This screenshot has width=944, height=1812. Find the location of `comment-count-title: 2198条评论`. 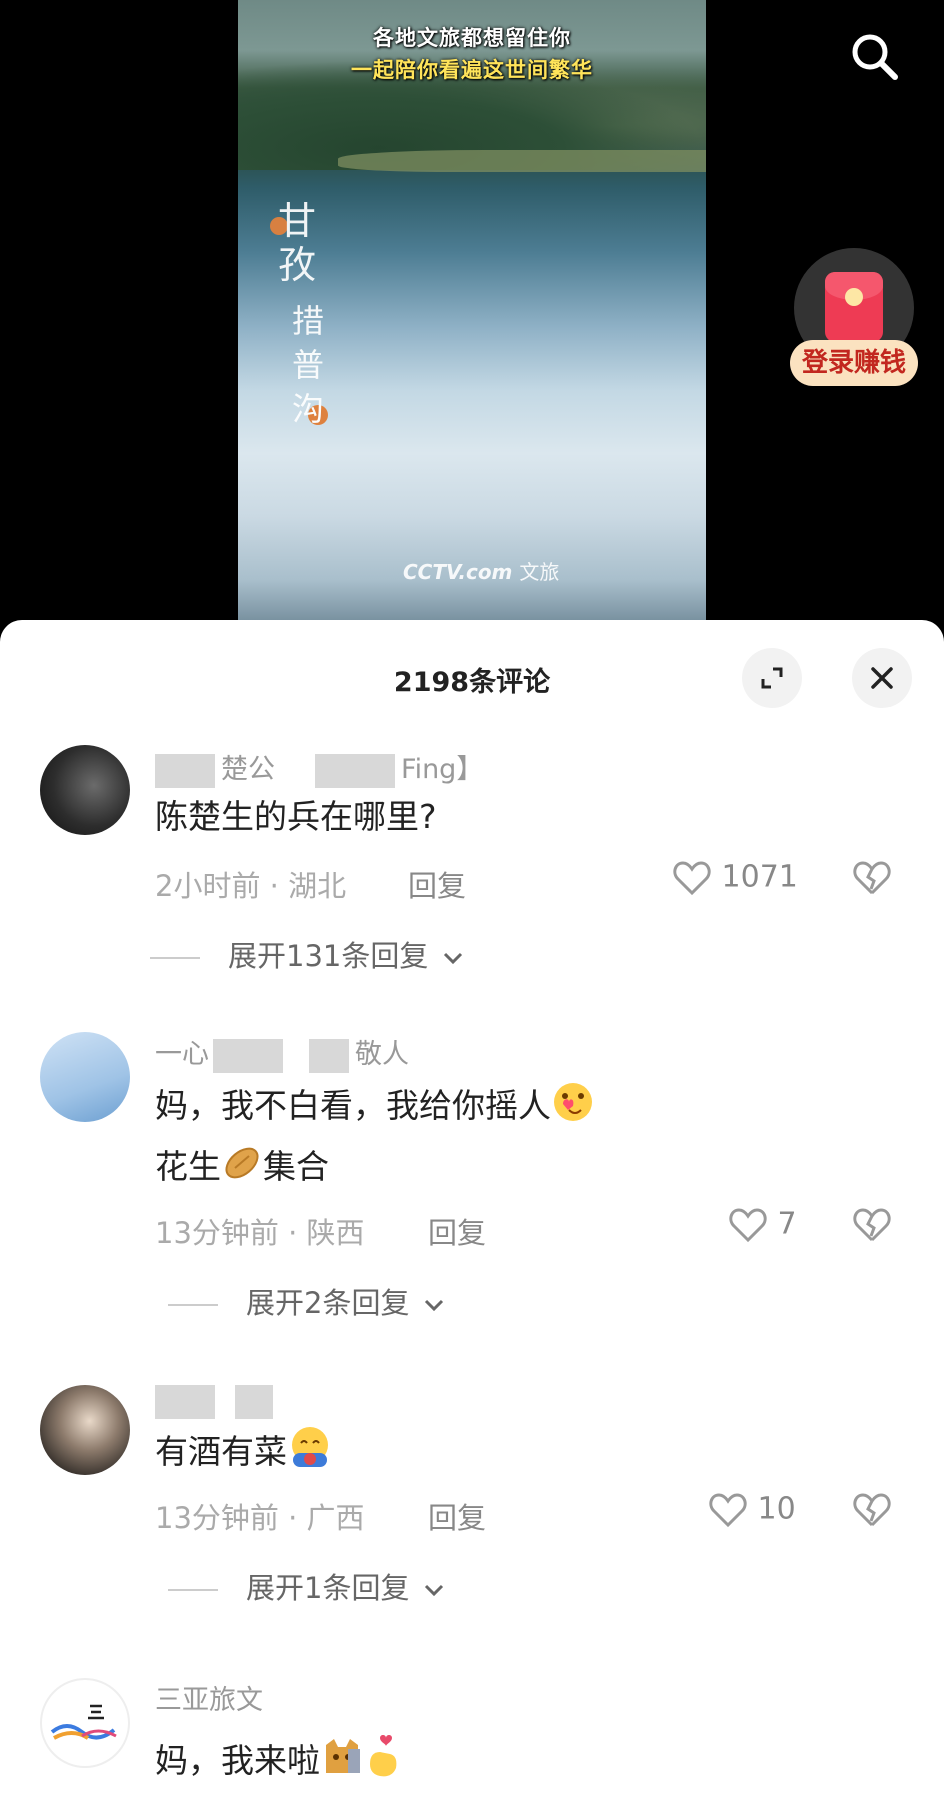

comment-count-title: 2198条评论 is located at coordinates (472, 682).